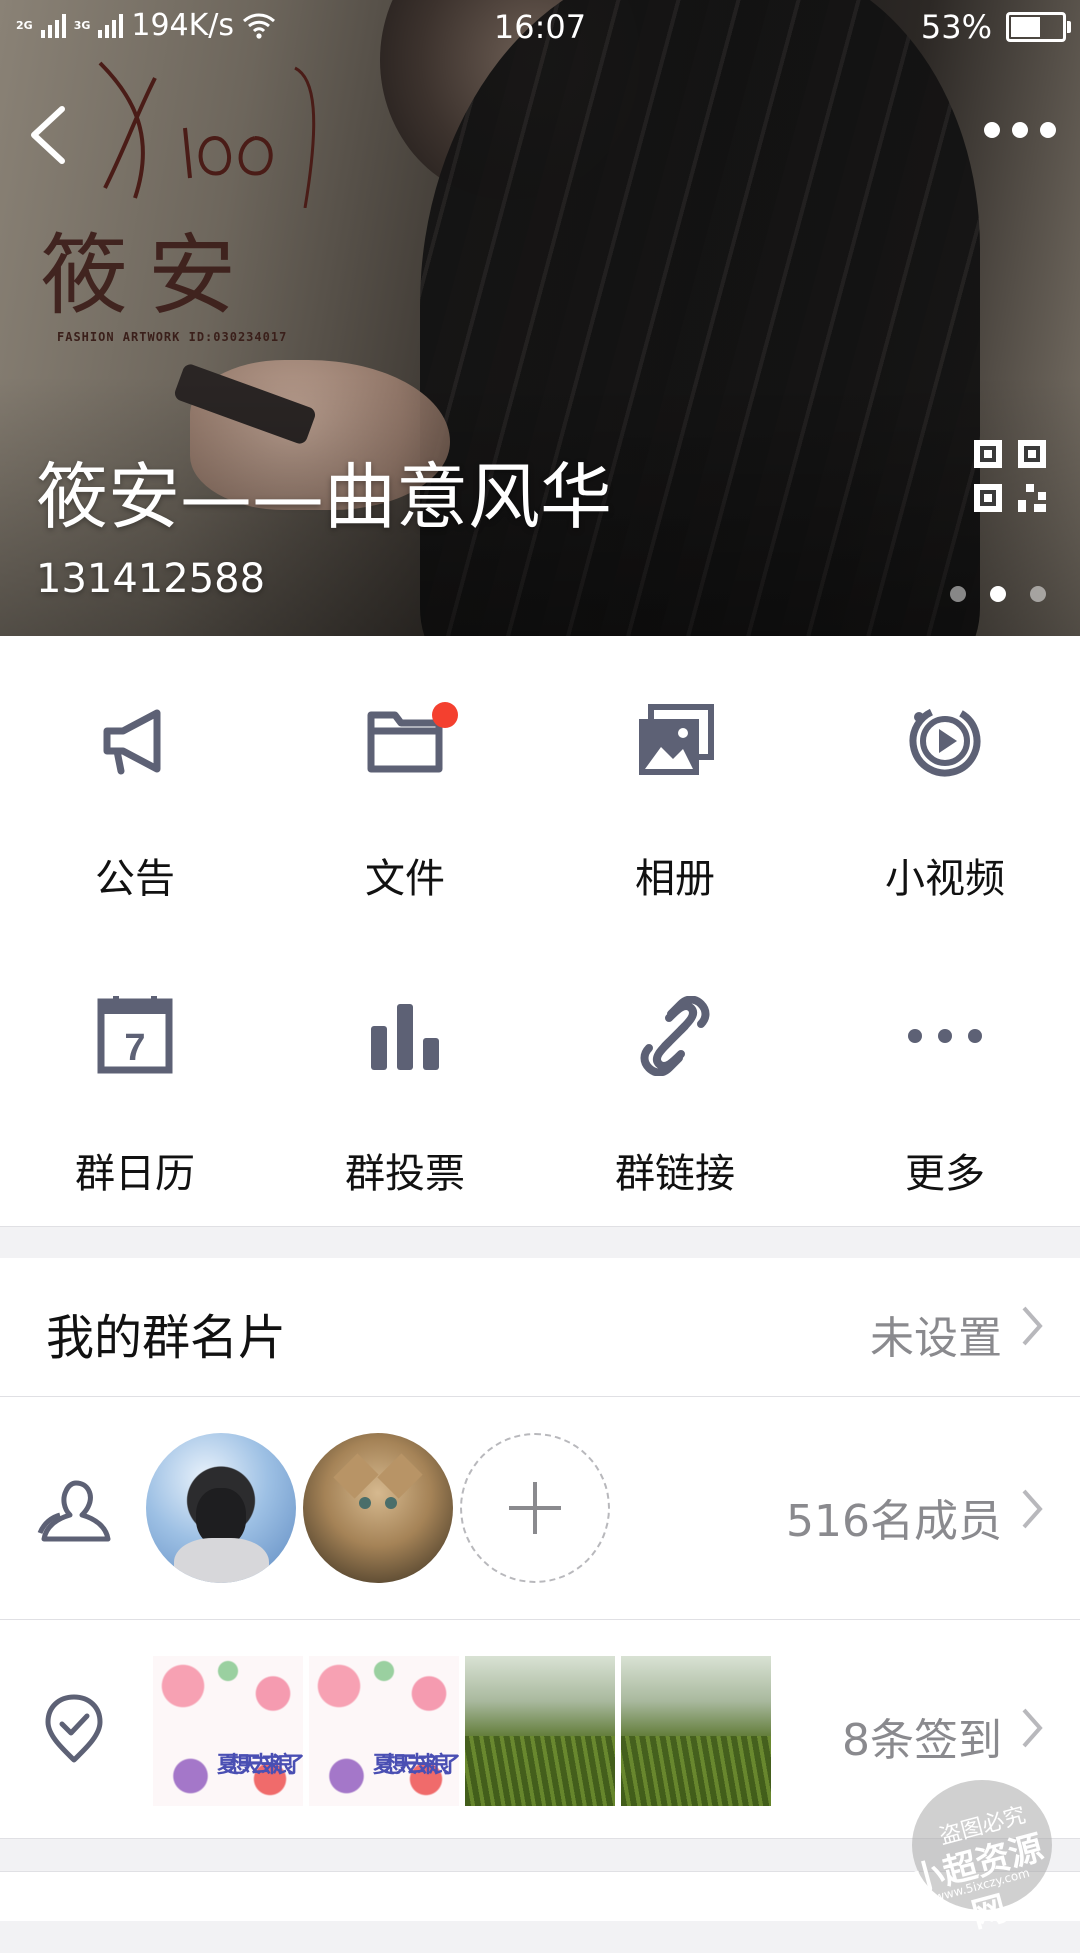  What do you see at coordinates (405, 1078) in the screenshot?
I see `feature-group-vote: 群投票` at bounding box center [405, 1078].